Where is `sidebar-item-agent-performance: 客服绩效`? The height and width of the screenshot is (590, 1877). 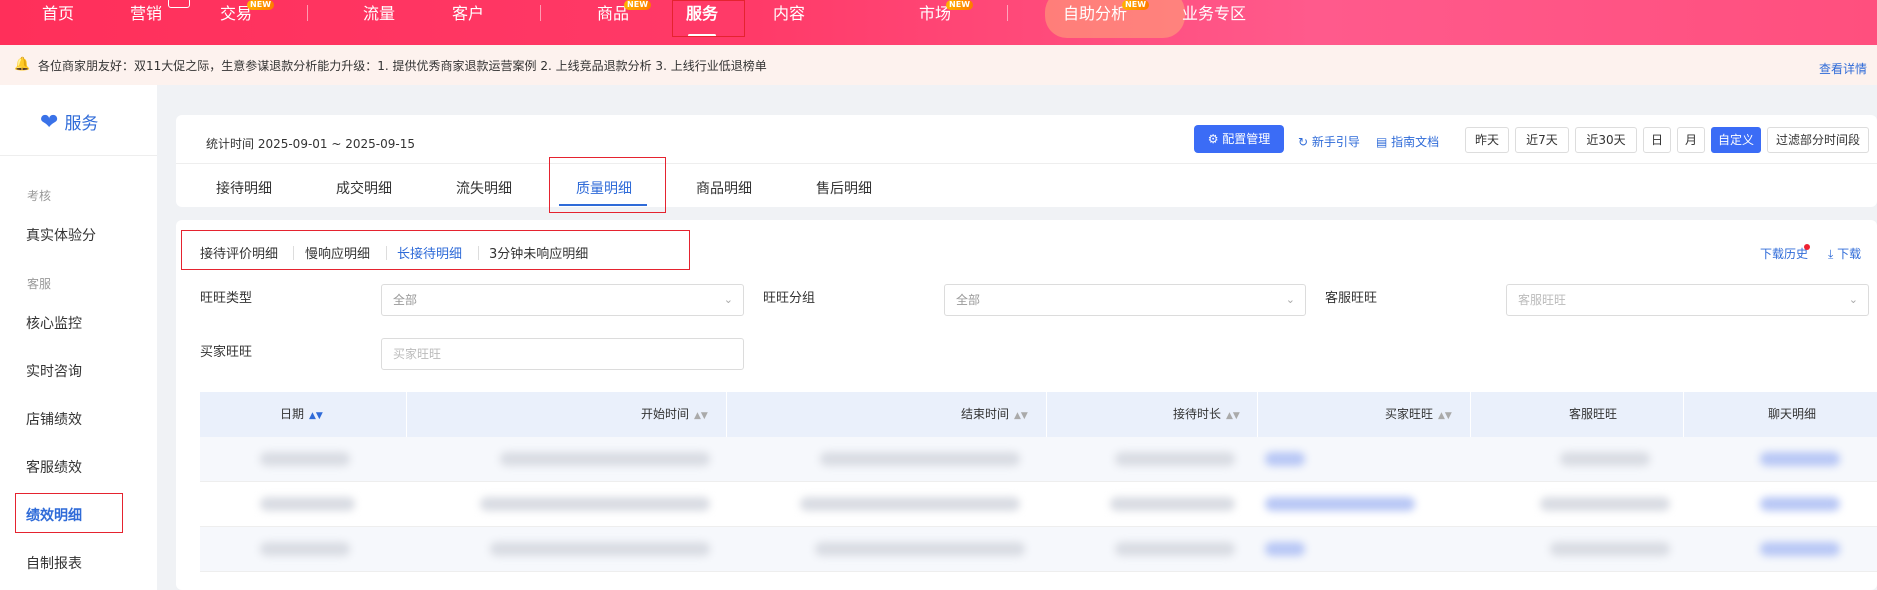
sidebar-item-agent-performance: 客服绩效 is located at coordinates (54, 467).